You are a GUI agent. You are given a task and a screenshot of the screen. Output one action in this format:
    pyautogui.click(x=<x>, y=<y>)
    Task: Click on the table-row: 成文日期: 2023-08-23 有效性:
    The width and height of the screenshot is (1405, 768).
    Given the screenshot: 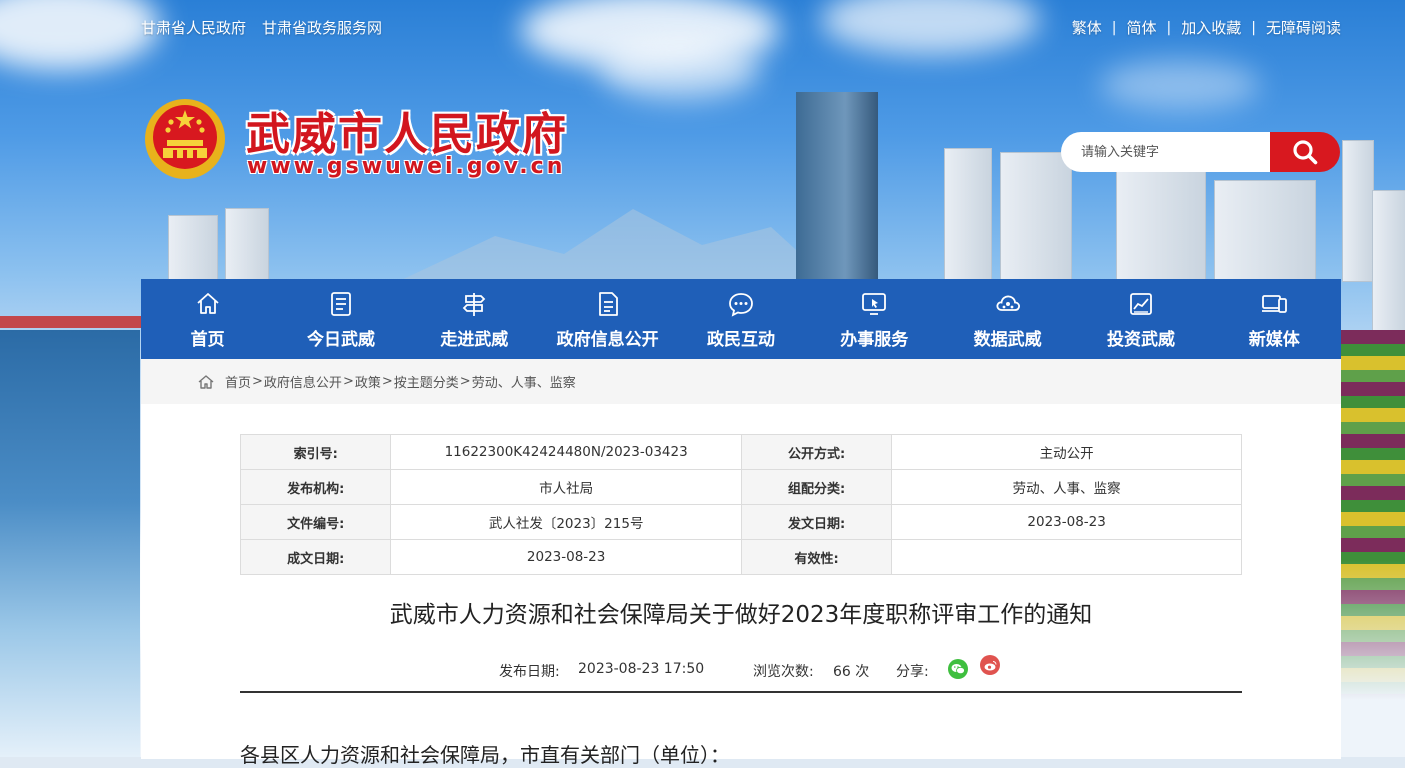 What is the action you would take?
    pyautogui.click(x=740, y=557)
    